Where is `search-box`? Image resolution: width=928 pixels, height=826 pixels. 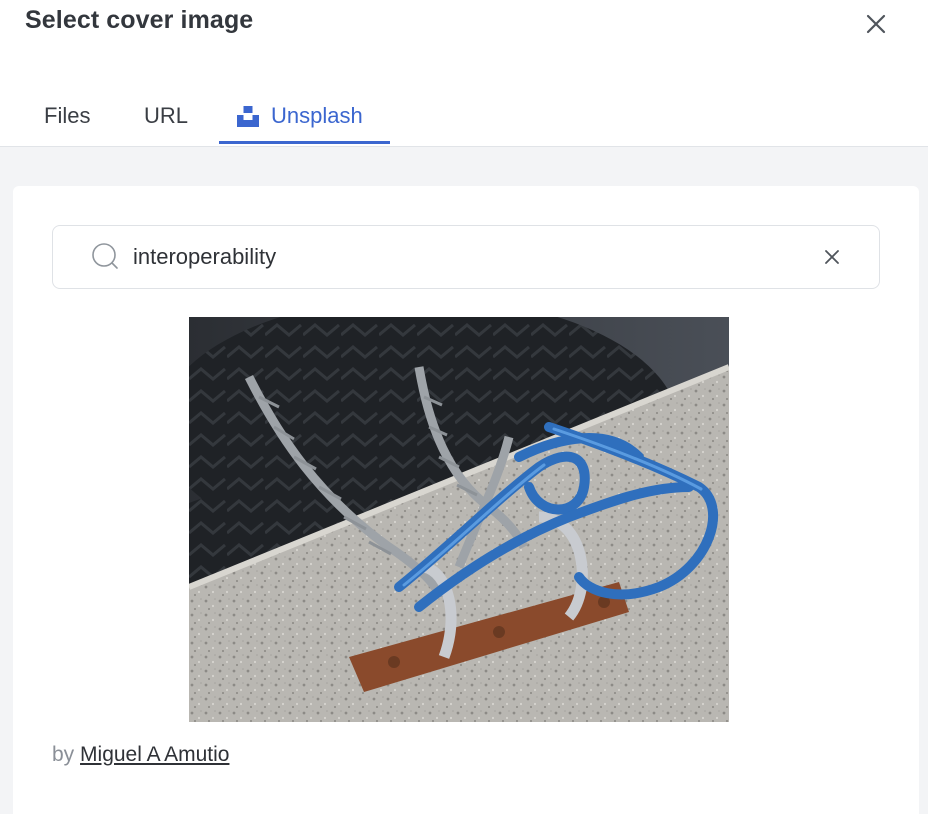 search-box is located at coordinates (466, 257).